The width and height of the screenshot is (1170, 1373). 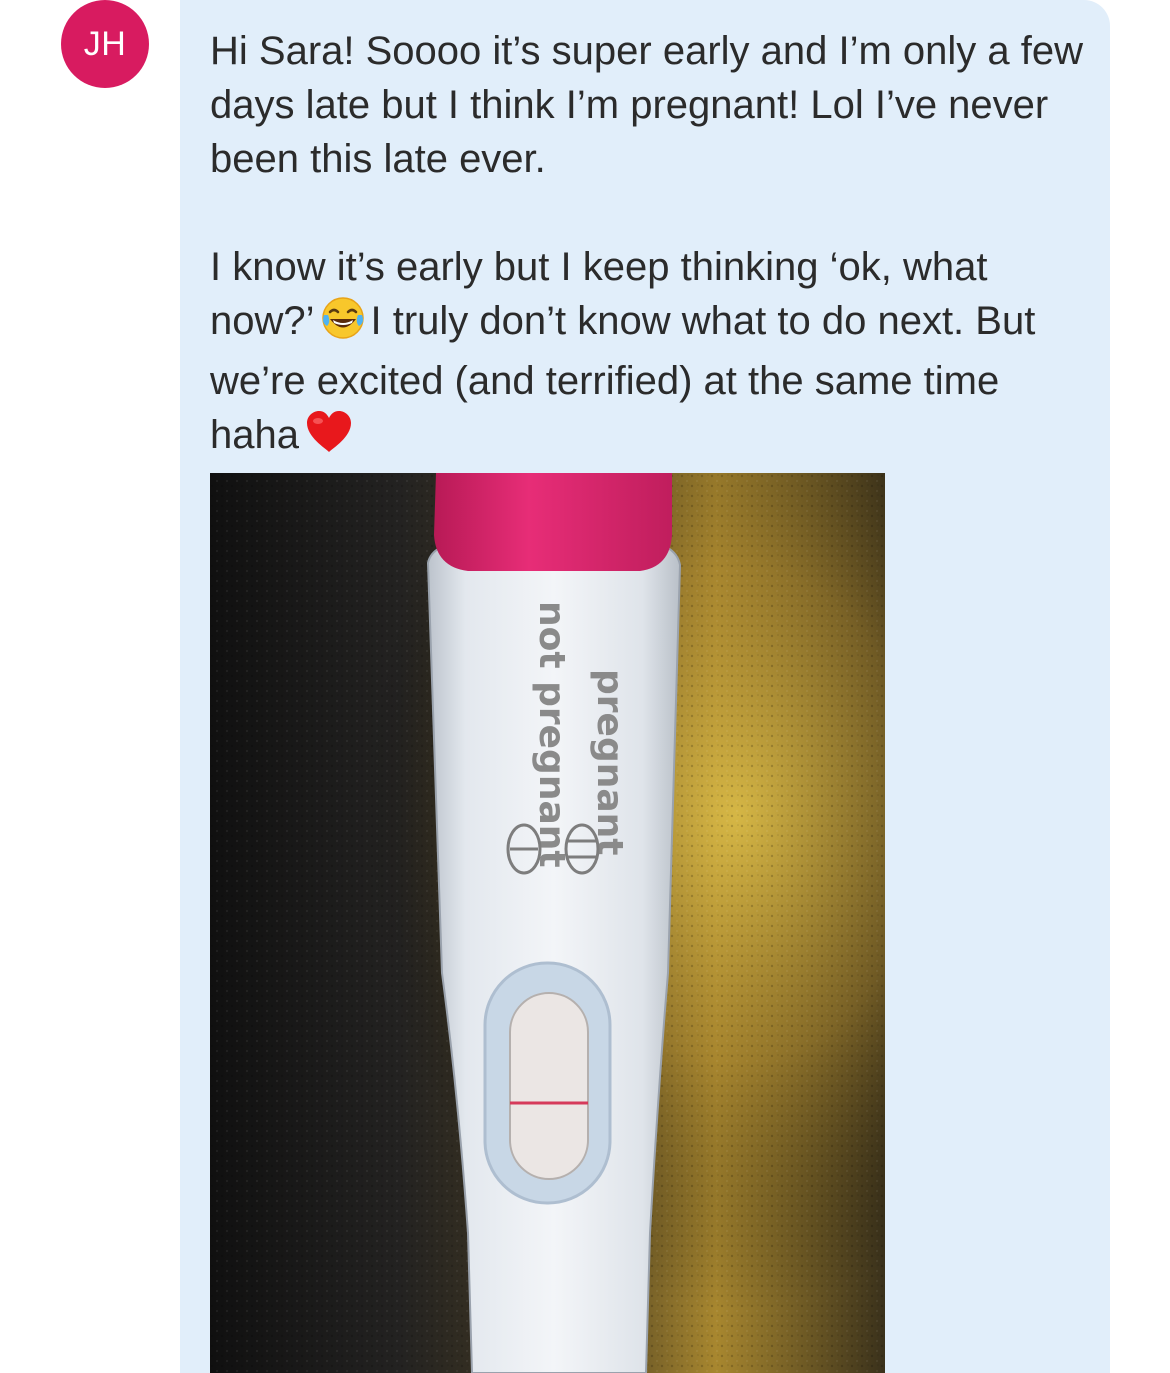 I want to click on result-window, so click(x=549, y=1086).